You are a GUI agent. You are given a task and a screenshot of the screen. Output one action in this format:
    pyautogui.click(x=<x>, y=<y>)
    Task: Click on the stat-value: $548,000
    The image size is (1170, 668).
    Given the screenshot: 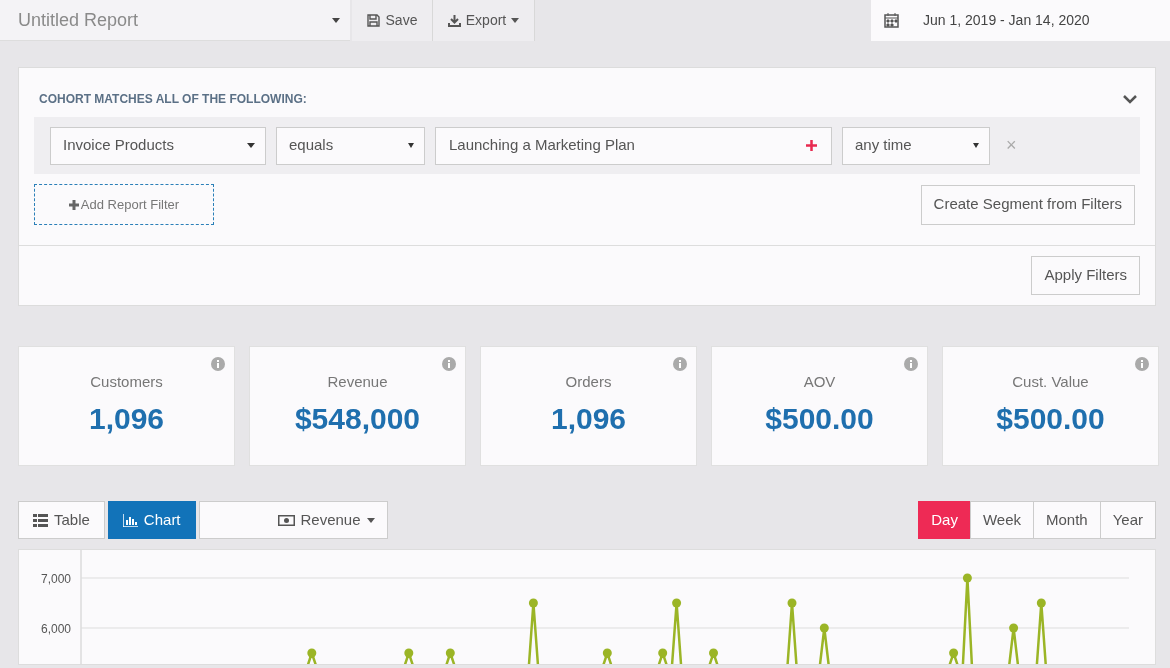 What is the action you would take?
    pyautogui.click(x=357, y=418)
    